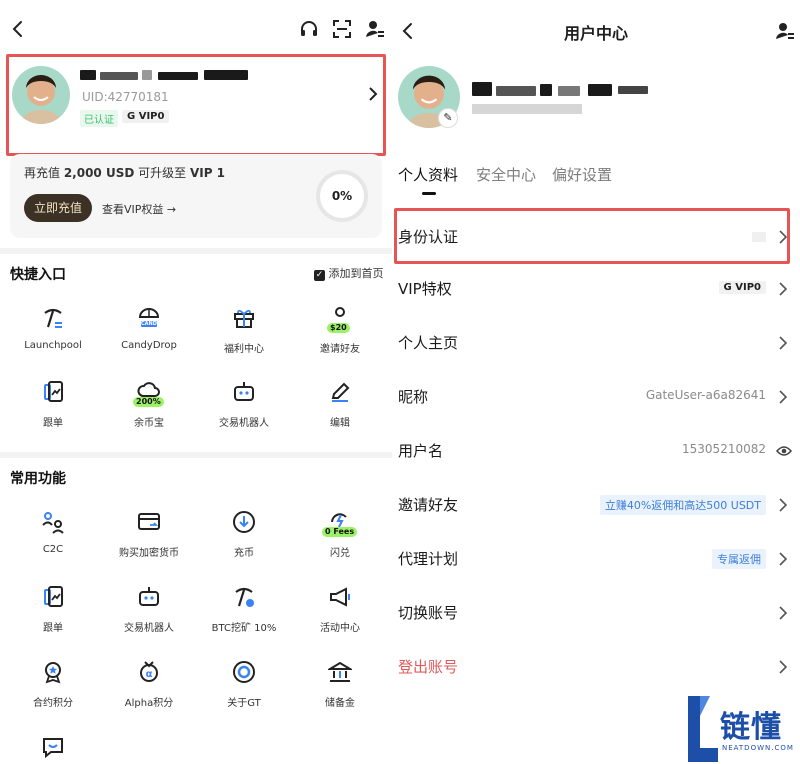 This screenshot has width=800, height=764. What do you see at coordinates (596, 559) in the screenshot?
I see `row-affiliate-program: 代理计划 专属返佣` at bounding box center [596, 559].